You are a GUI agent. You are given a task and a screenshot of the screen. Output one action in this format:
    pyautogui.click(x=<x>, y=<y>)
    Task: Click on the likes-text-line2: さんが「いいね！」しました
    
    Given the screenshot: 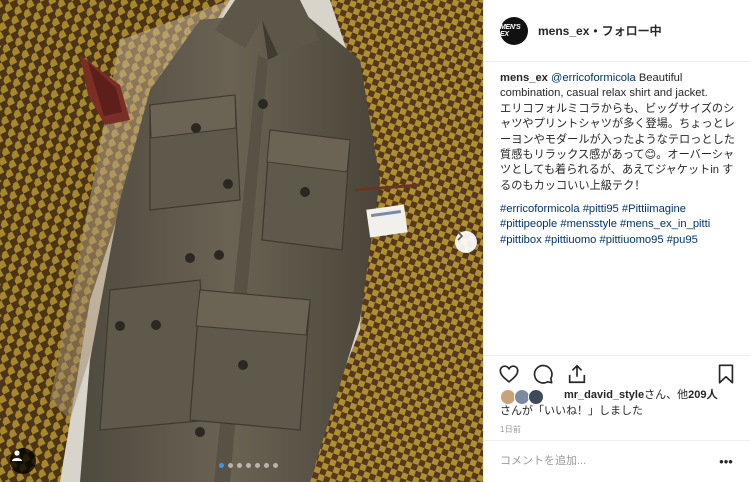 What is the action you would take?
    pyautogui.click(x=571, y=411)
    